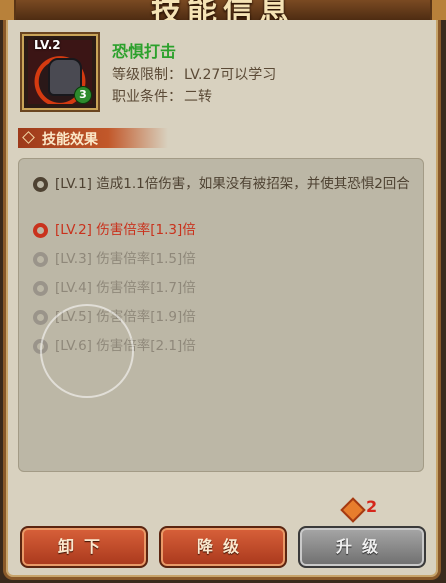 This screenshot has width=446, height=583. What do you see at coordinates (60, 72) in the screenshot?
I see `skill-icon: LV.2 3` at bounding box center [60, 72].